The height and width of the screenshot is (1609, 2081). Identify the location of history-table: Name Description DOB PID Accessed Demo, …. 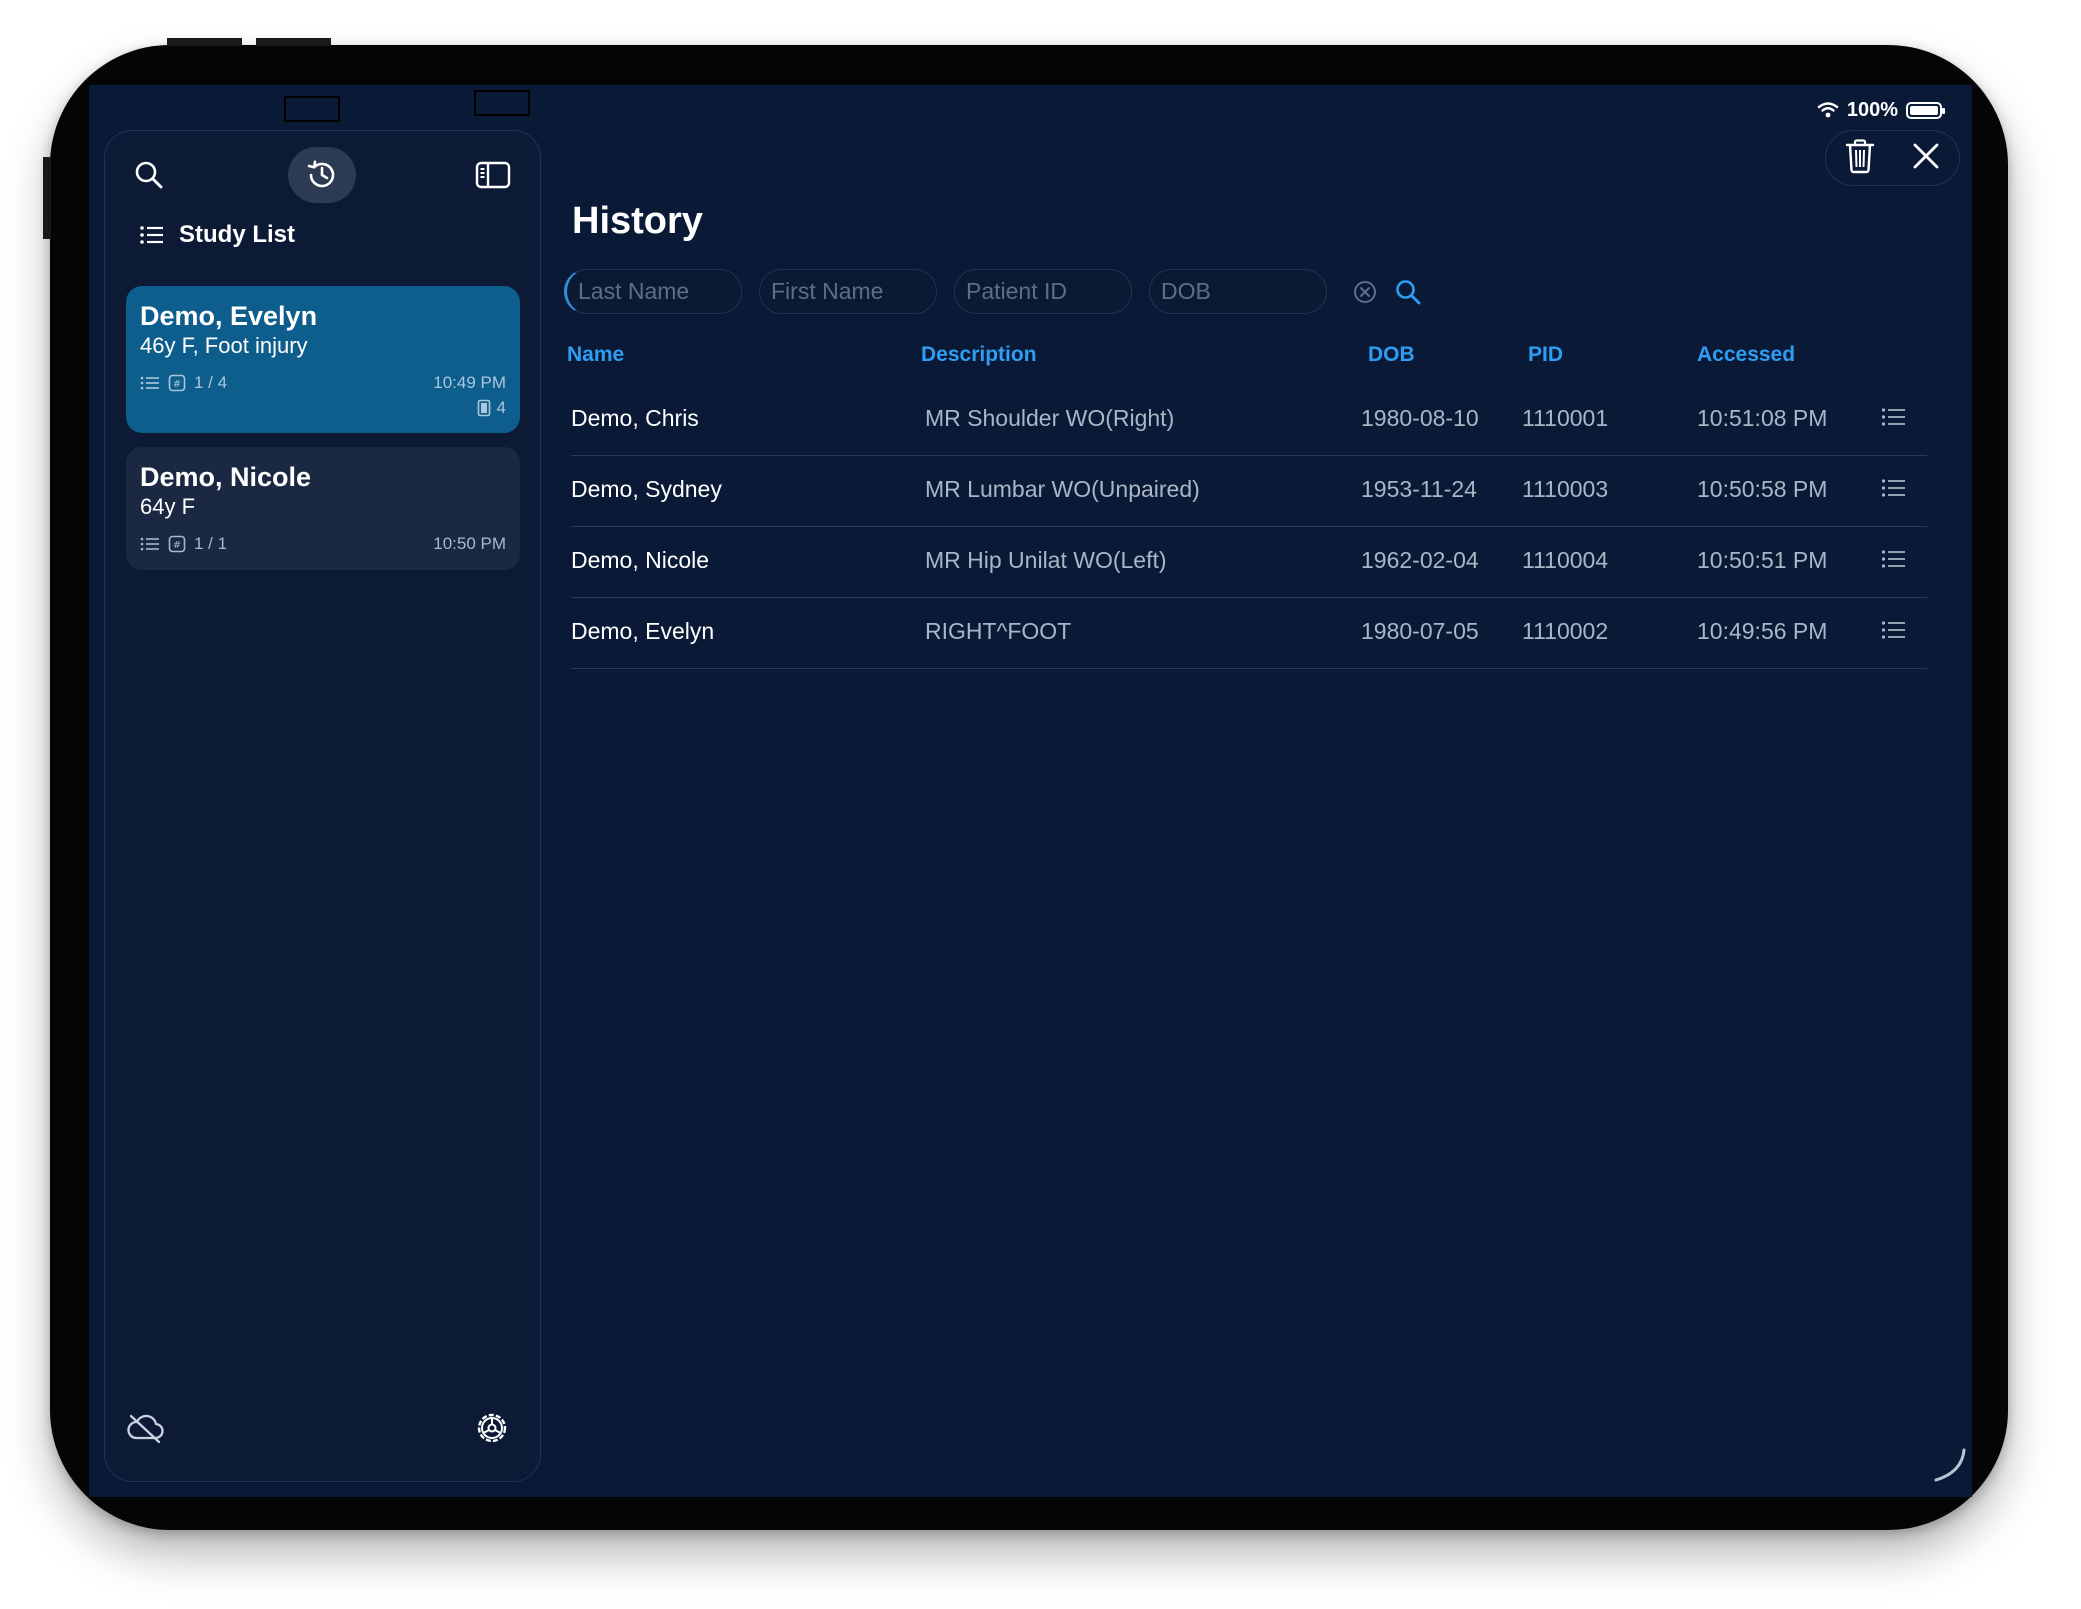
(1247, 506).